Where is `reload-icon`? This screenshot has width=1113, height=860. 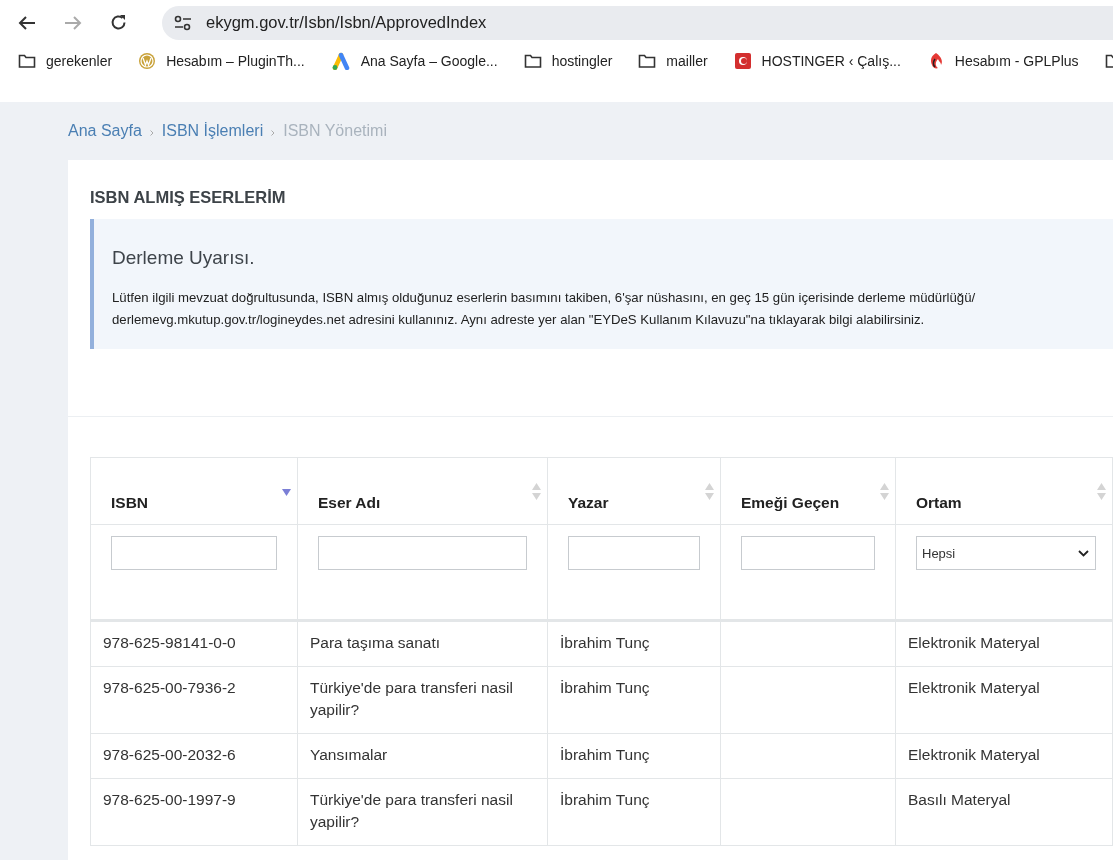
reload-icon is located at coordinates (118, 22).